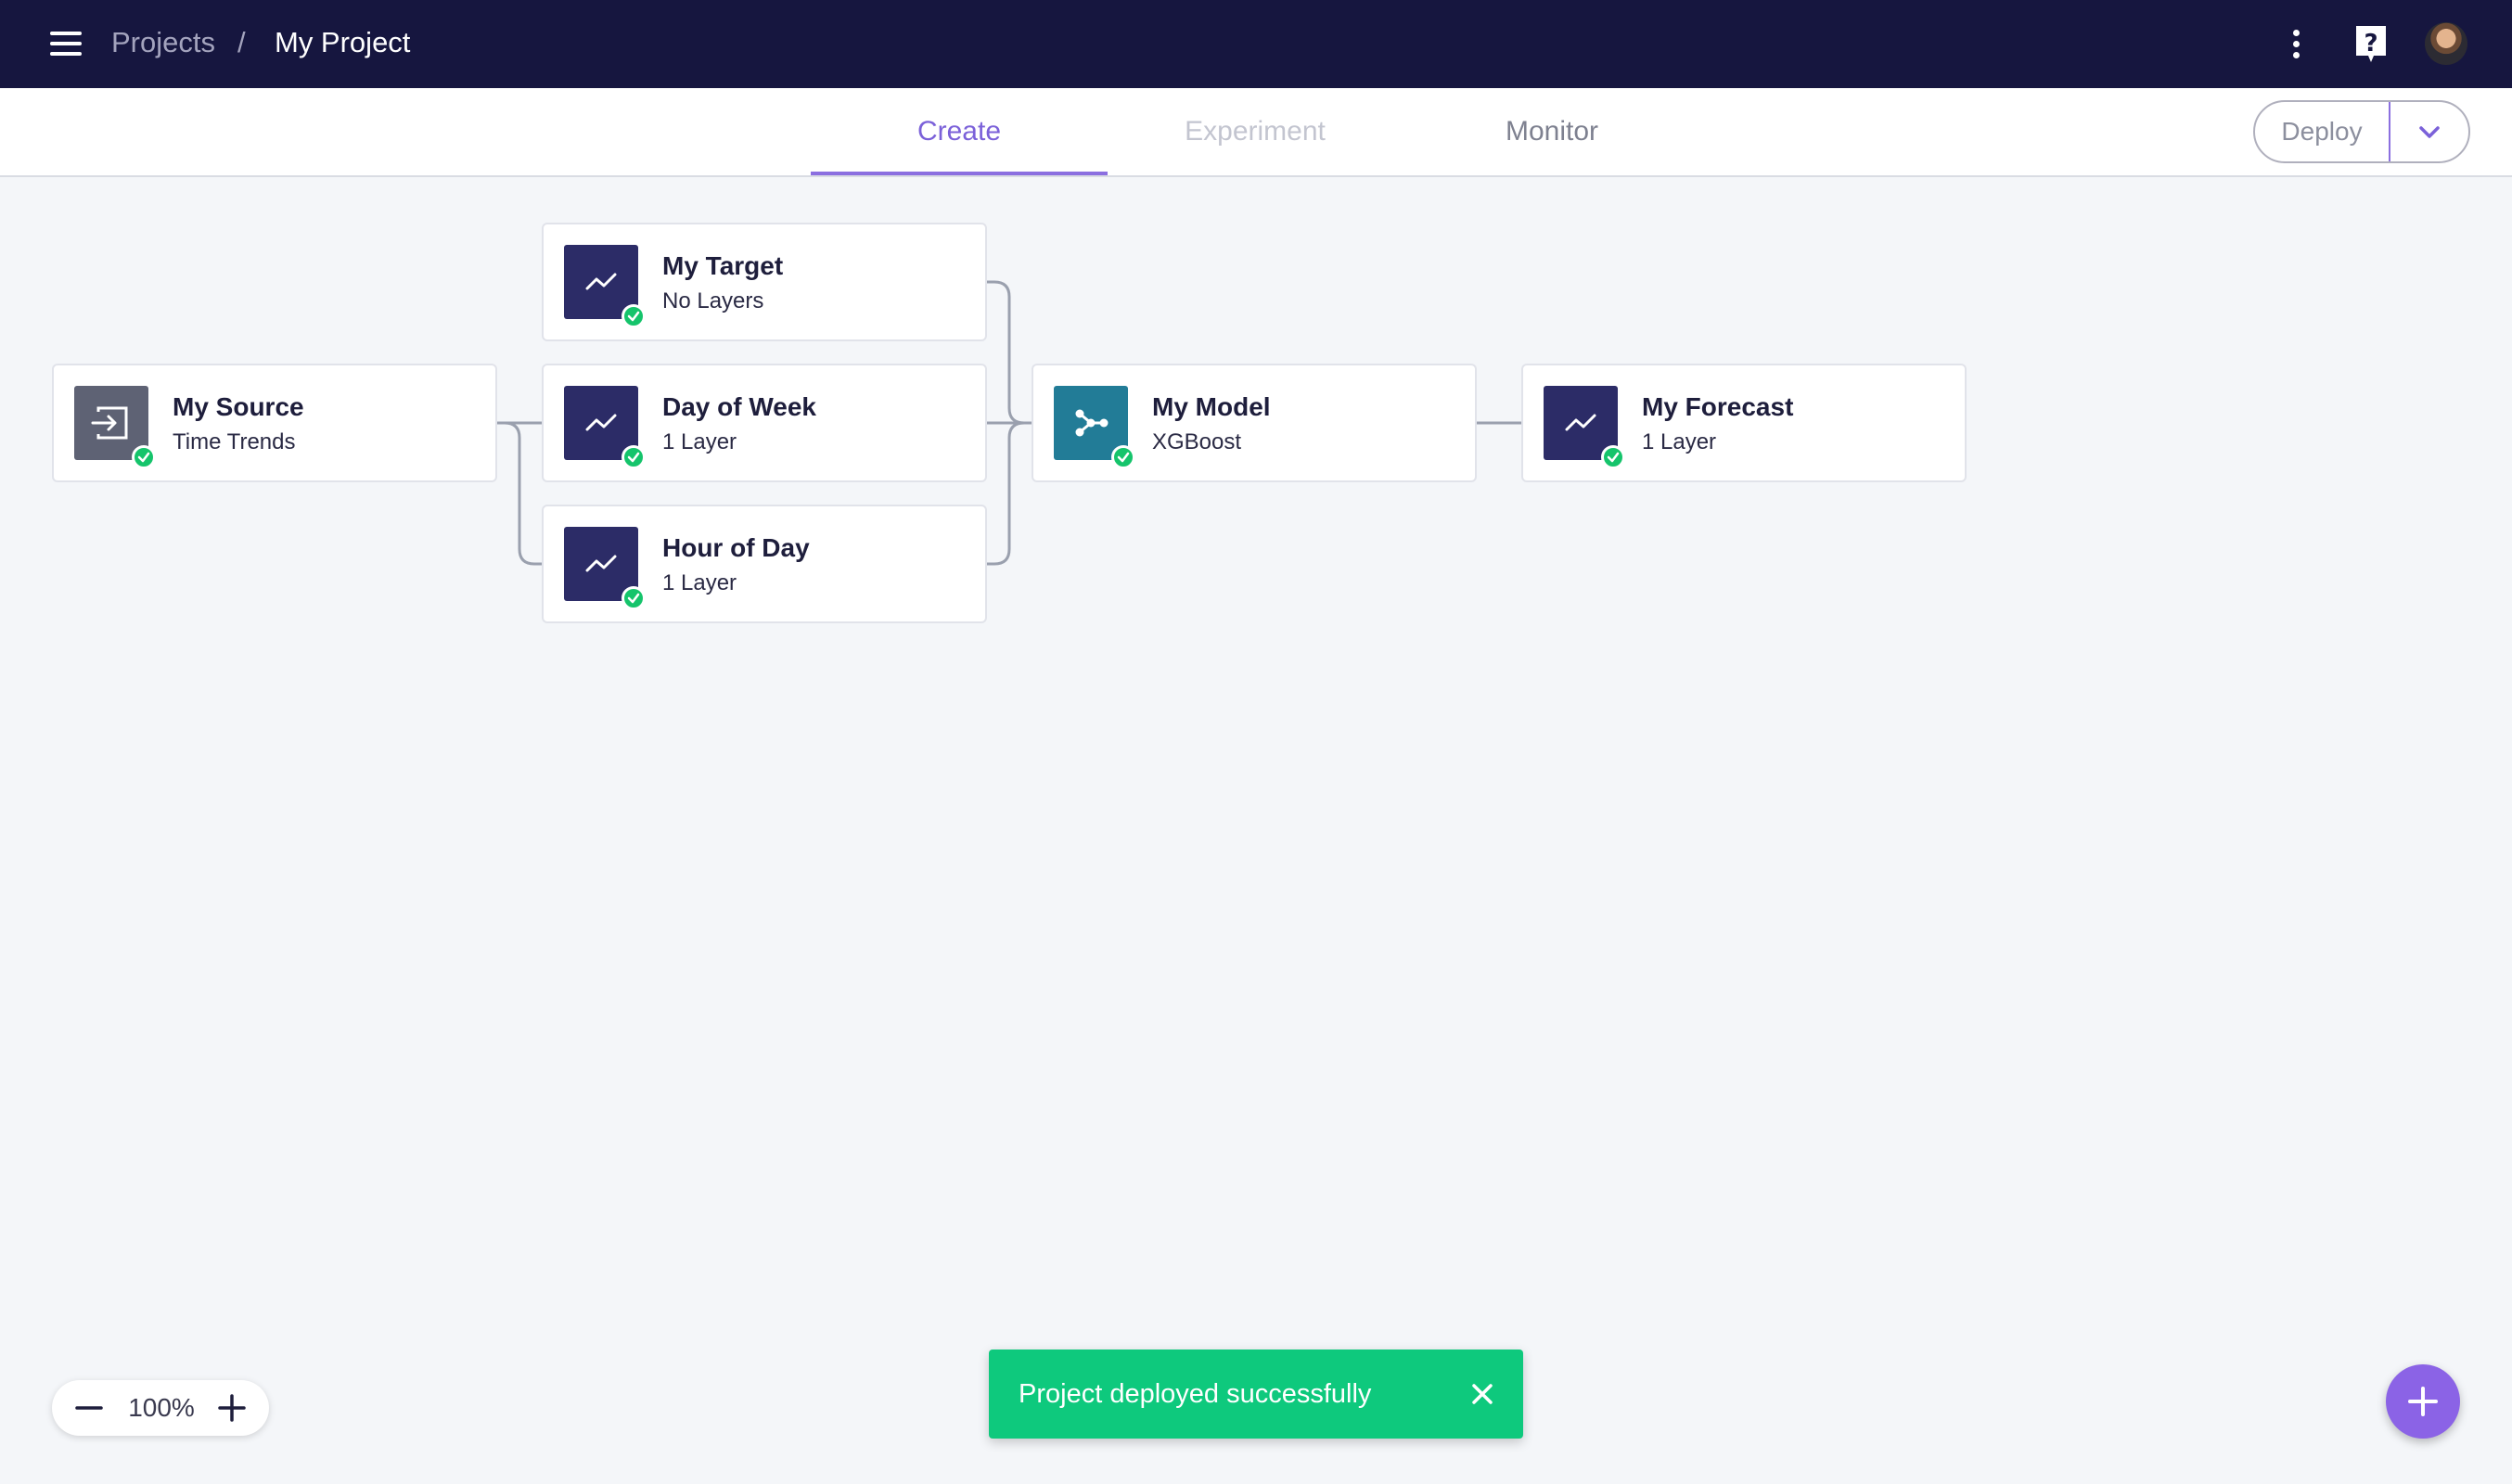  What do you see at coordinates (713, 300) in the screenshot?
I see `node-subtitle: No Layers` at bounding box center [713, 300].